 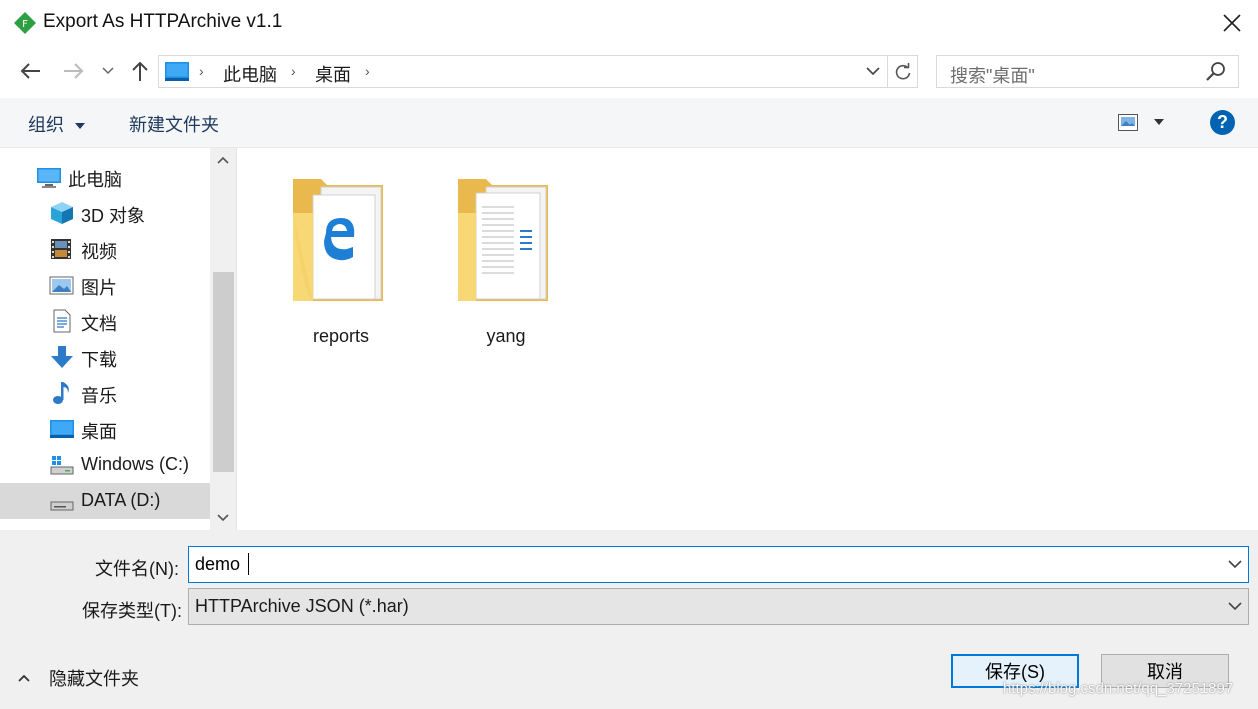 I want to click on sidebar-item-data-drive: DATA (D:), so click(x=105, y=501).